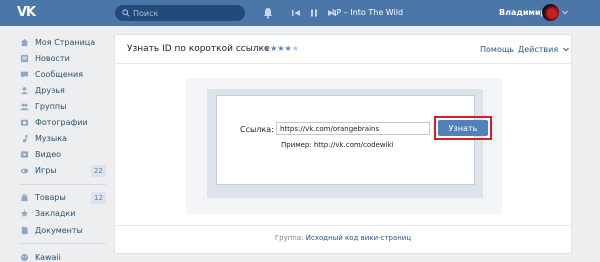 Image resolution: width=600 pixels, height=262 pixels. I want to click on sidebar-item-my-page: Моя Страница, so click(63, 42).